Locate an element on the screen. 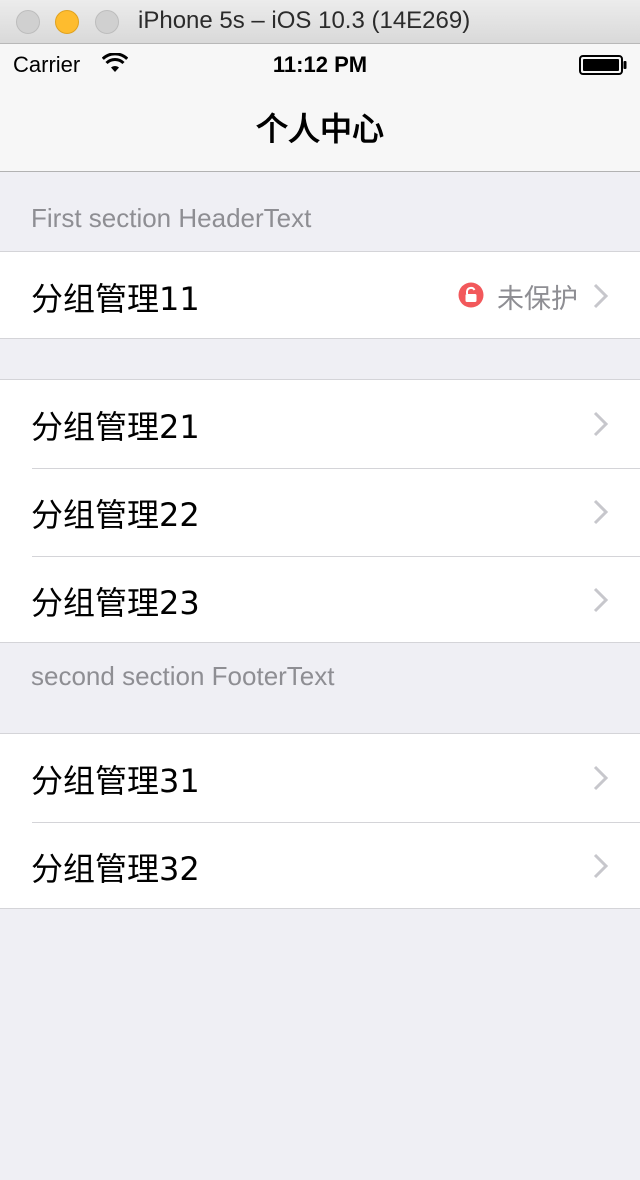  zoom-window-button is located at coordinates (107, 22).